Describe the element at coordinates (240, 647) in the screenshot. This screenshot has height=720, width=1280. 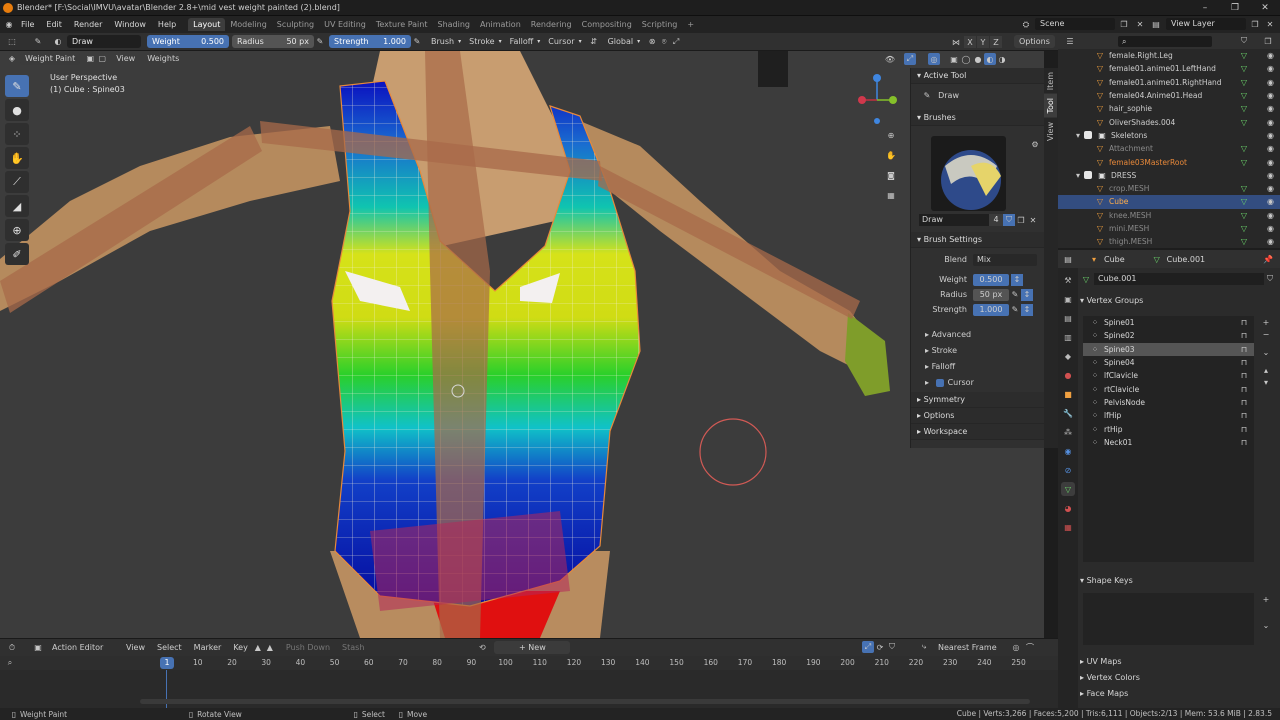
I see `timeline-key-menu: Key` at that location.